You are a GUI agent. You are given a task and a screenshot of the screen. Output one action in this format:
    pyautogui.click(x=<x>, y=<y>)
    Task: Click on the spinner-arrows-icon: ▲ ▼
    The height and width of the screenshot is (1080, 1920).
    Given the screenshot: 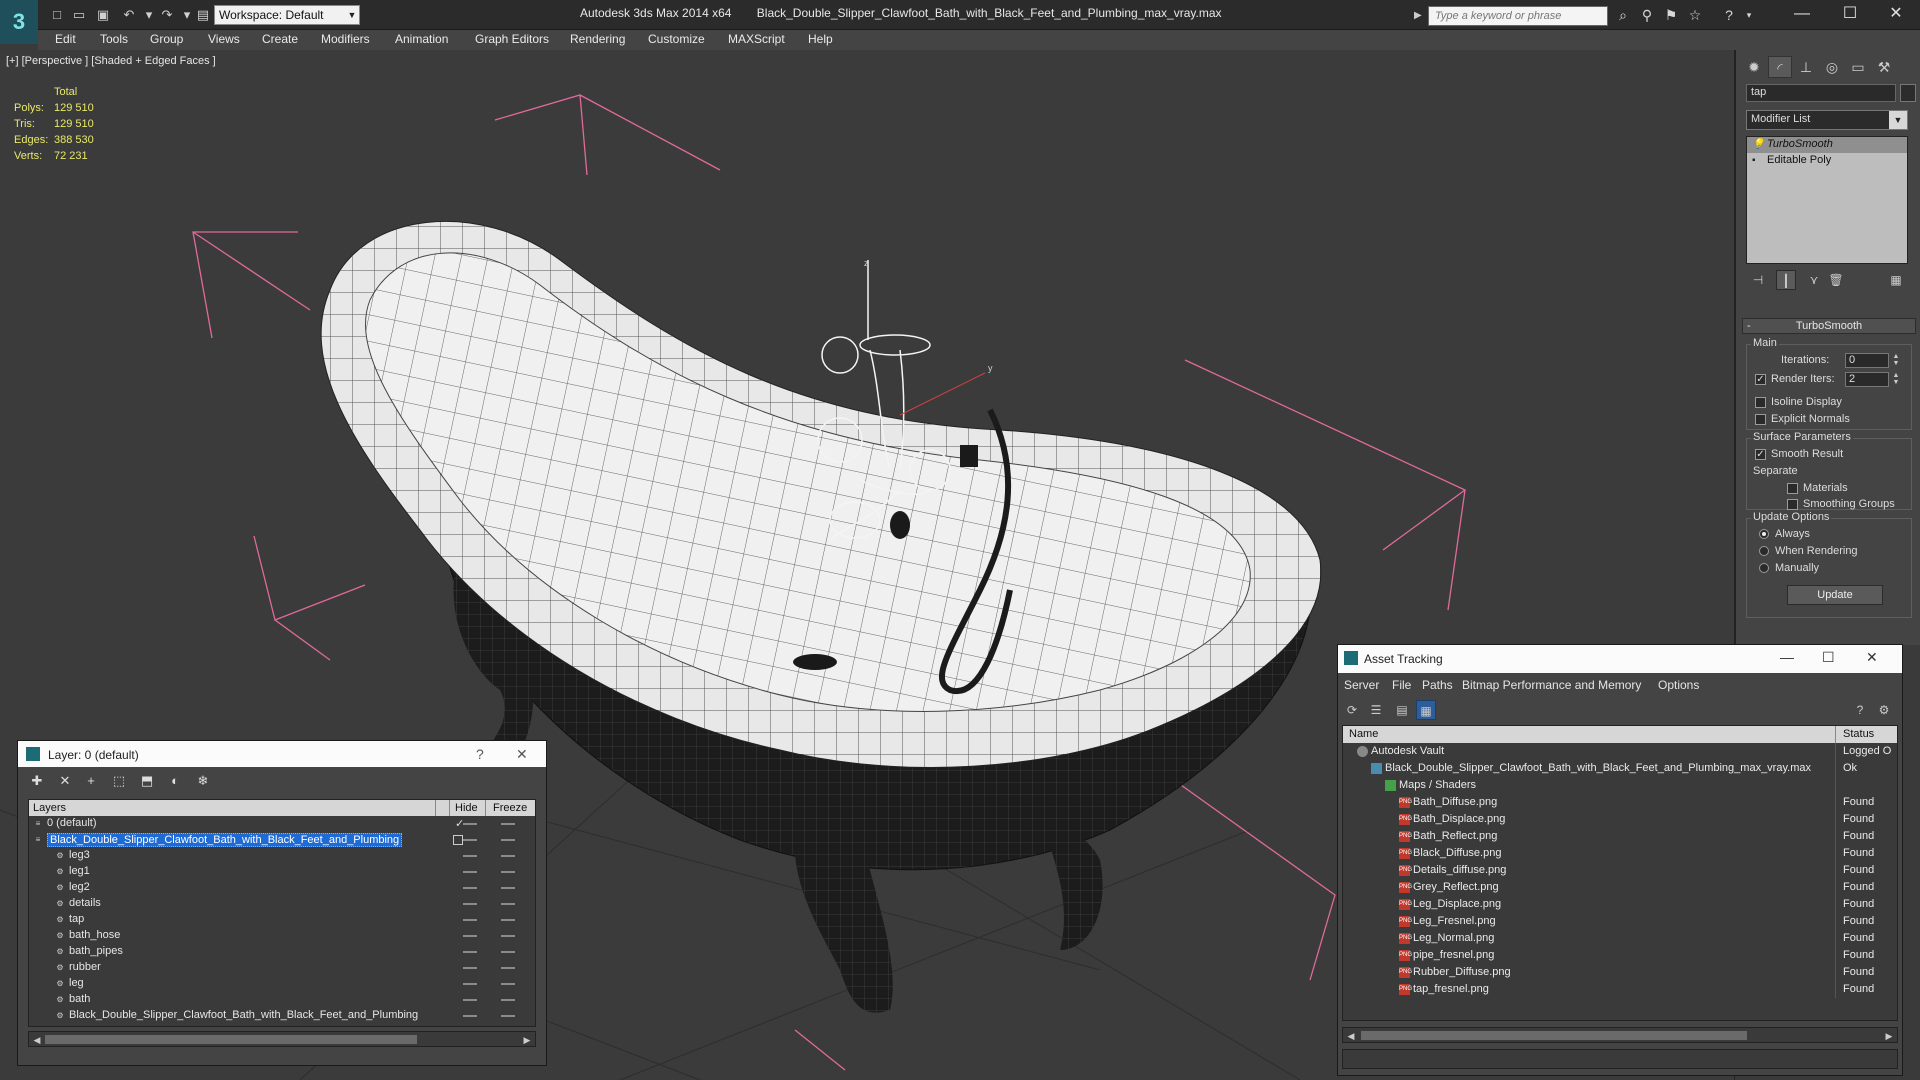 What is the action you would take?
    pyautogui.click(x=1896, y=379)
    